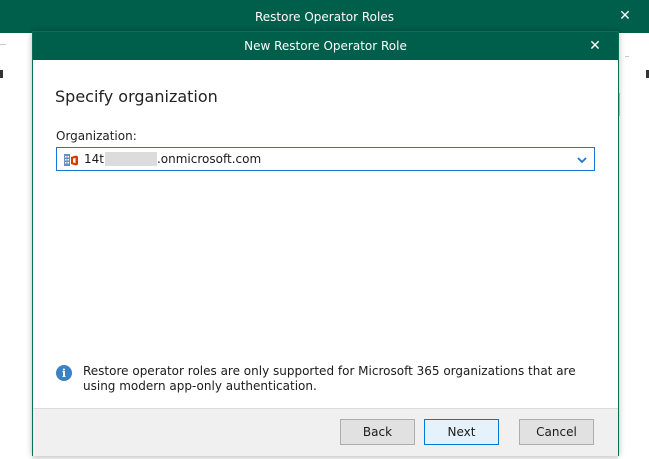 The image size is (649, 459). What do you see at coordinates (633, 246) in the screenshot?
I see `parent-content-right` at bounding box center [633, 246].